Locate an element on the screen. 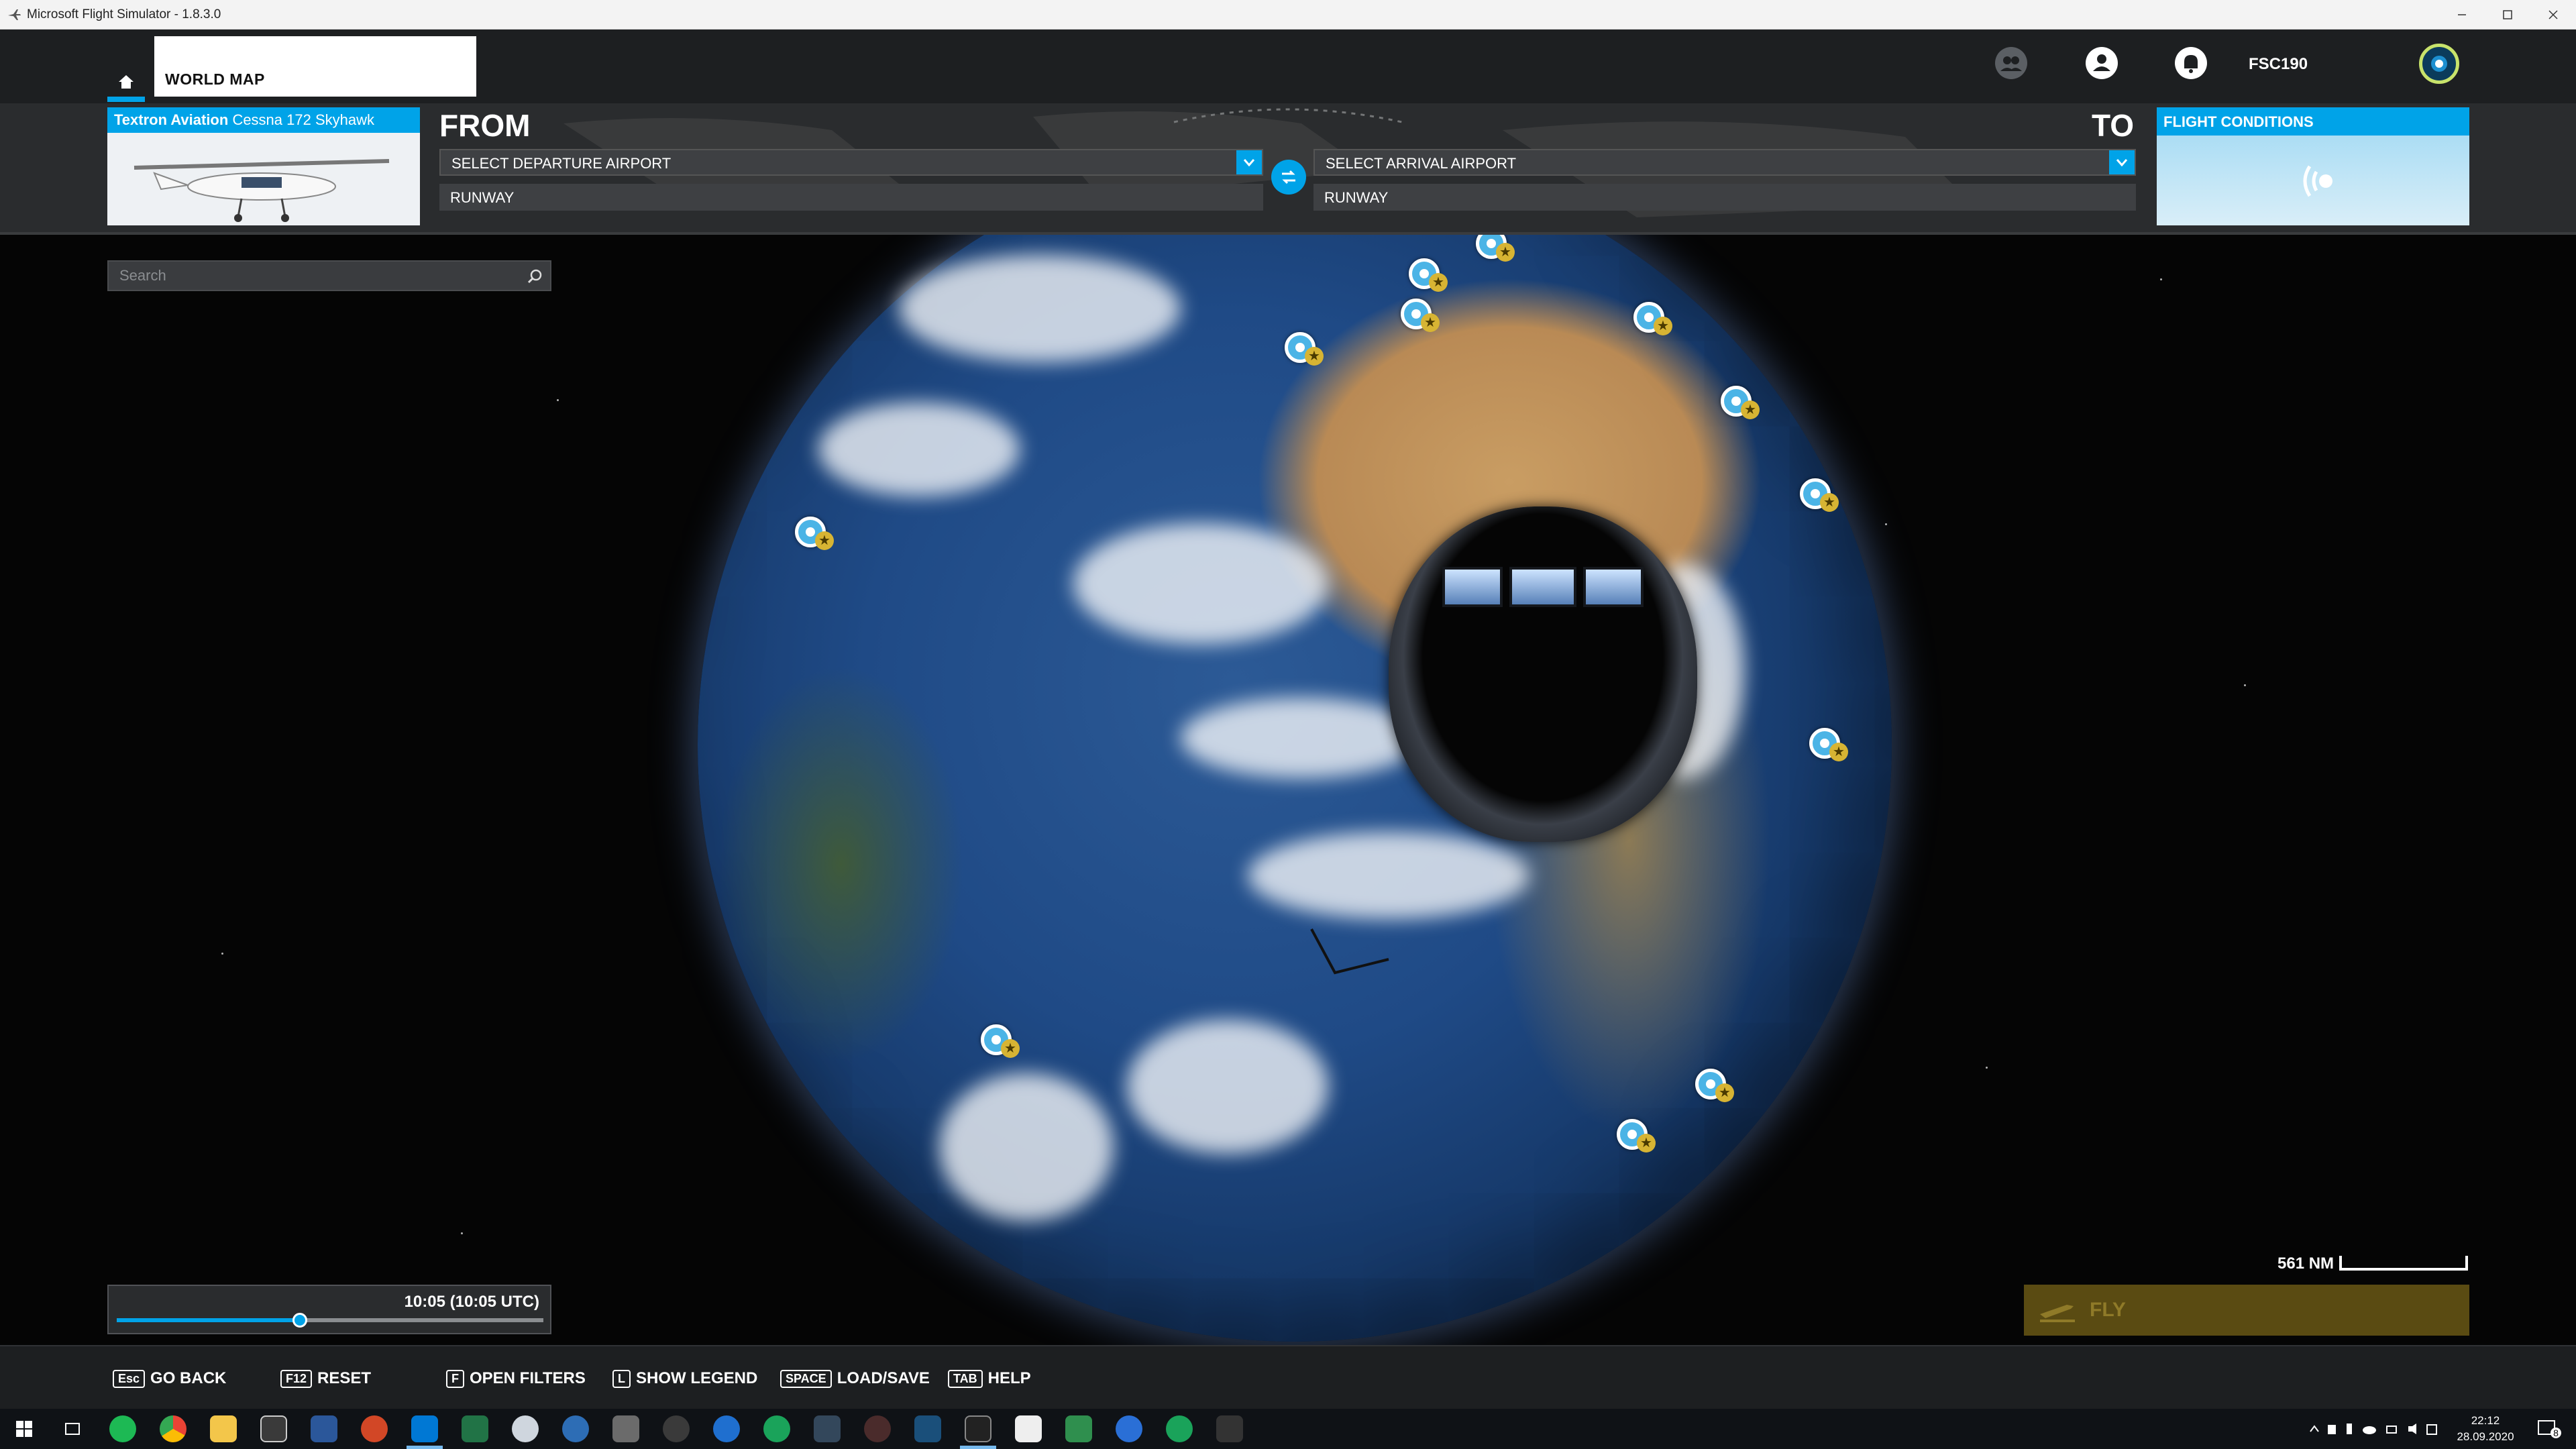 The width and height of the screenshot is (2576, 1449). keycap: F is located at coordinates (455, 1378).